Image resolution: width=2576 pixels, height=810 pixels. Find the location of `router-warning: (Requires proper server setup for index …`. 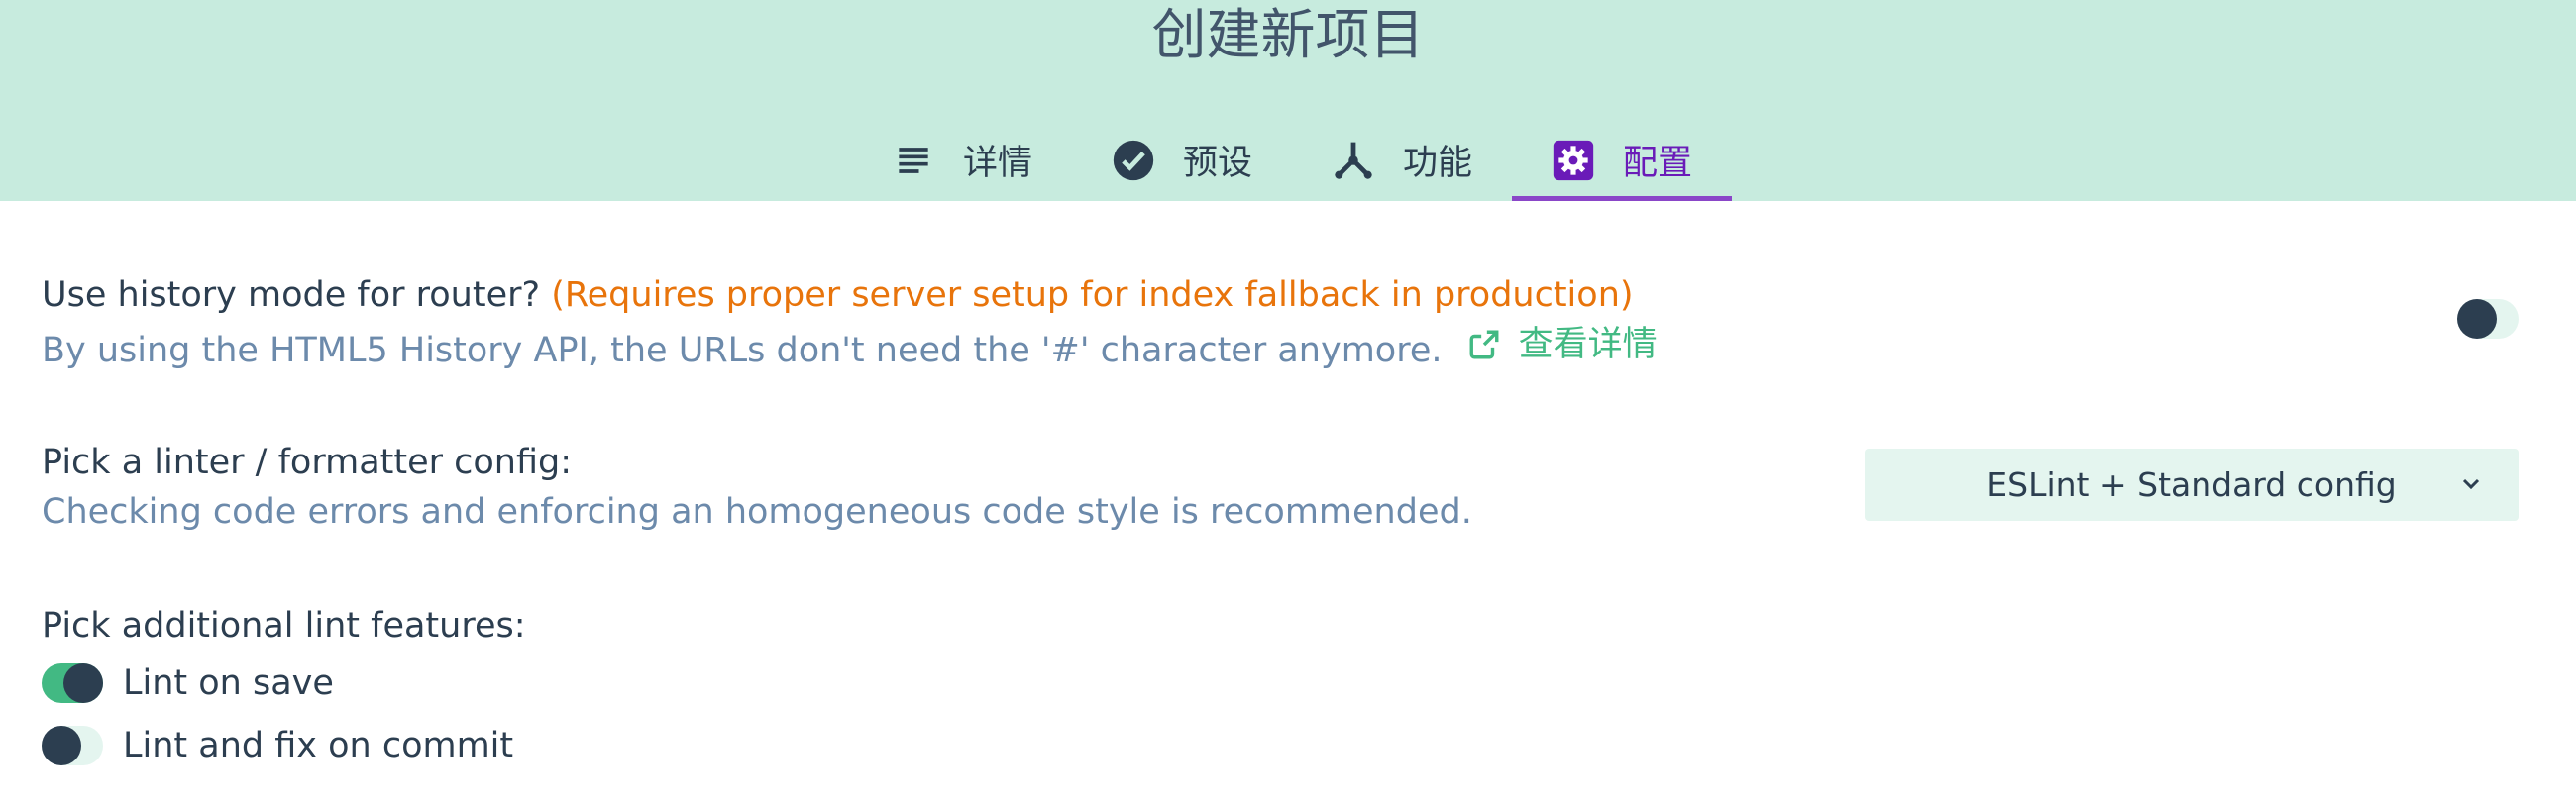

router-warning: (Requires proper server setup for index … is located at coordinates (1092, 295).